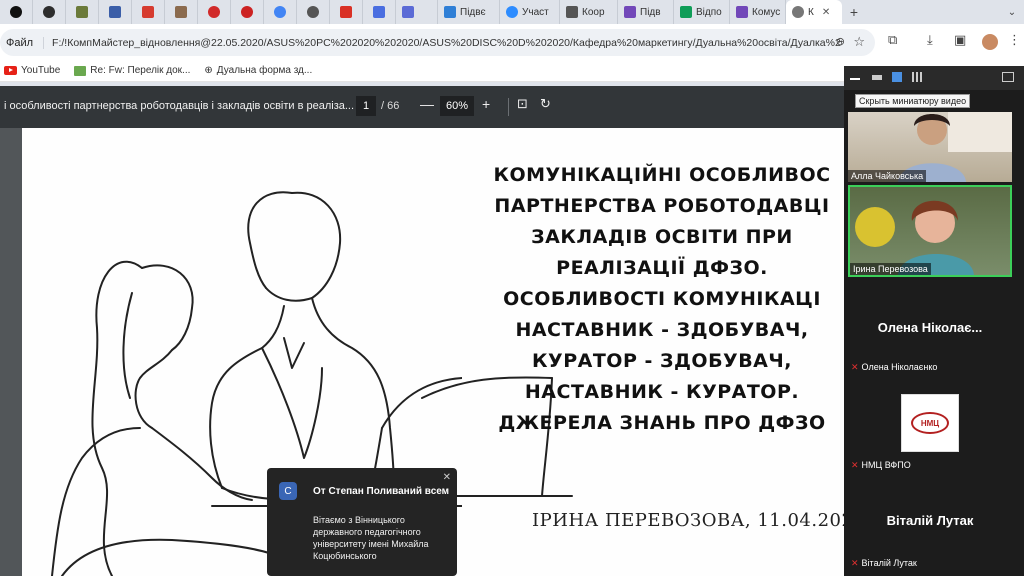  I want to click on tab-label: Комус, so click(766, 12).